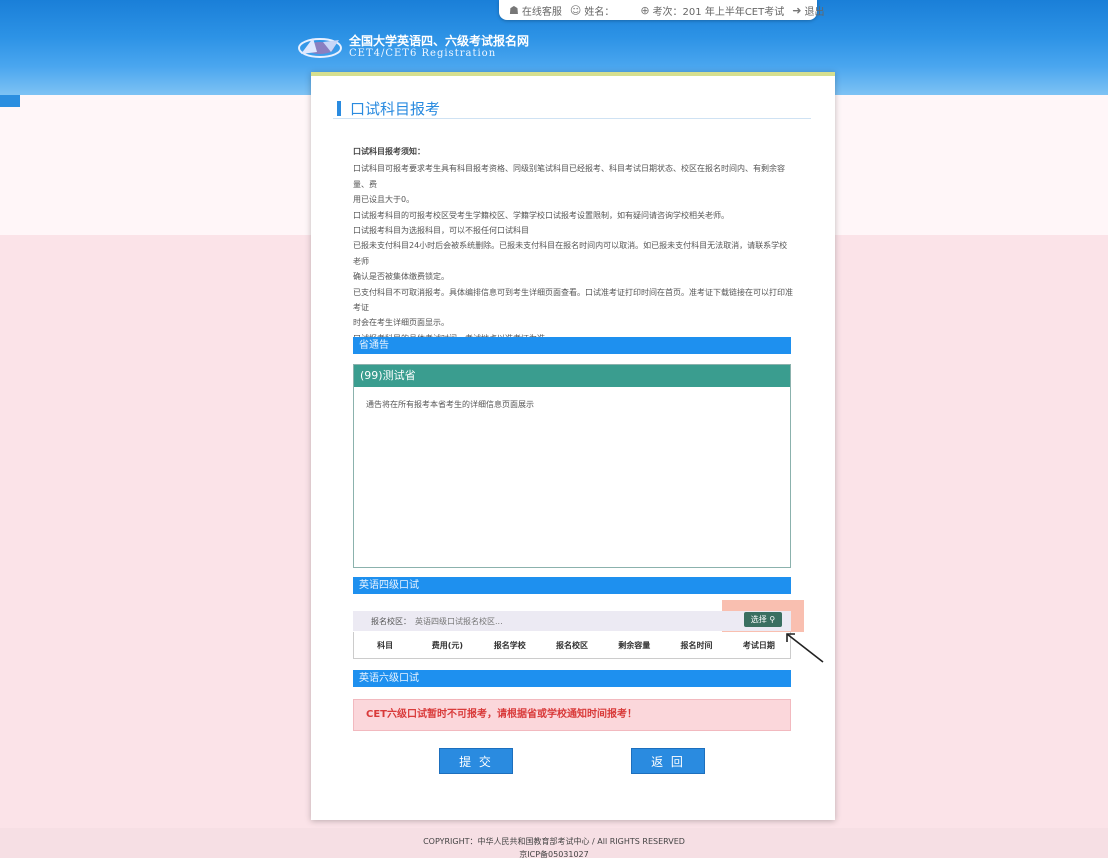  What do you see at coordinates (572, 585) in the screenshot?
I see `cet4-oral-section-bar: 英语四级口试` at bounding box center [572, 585].